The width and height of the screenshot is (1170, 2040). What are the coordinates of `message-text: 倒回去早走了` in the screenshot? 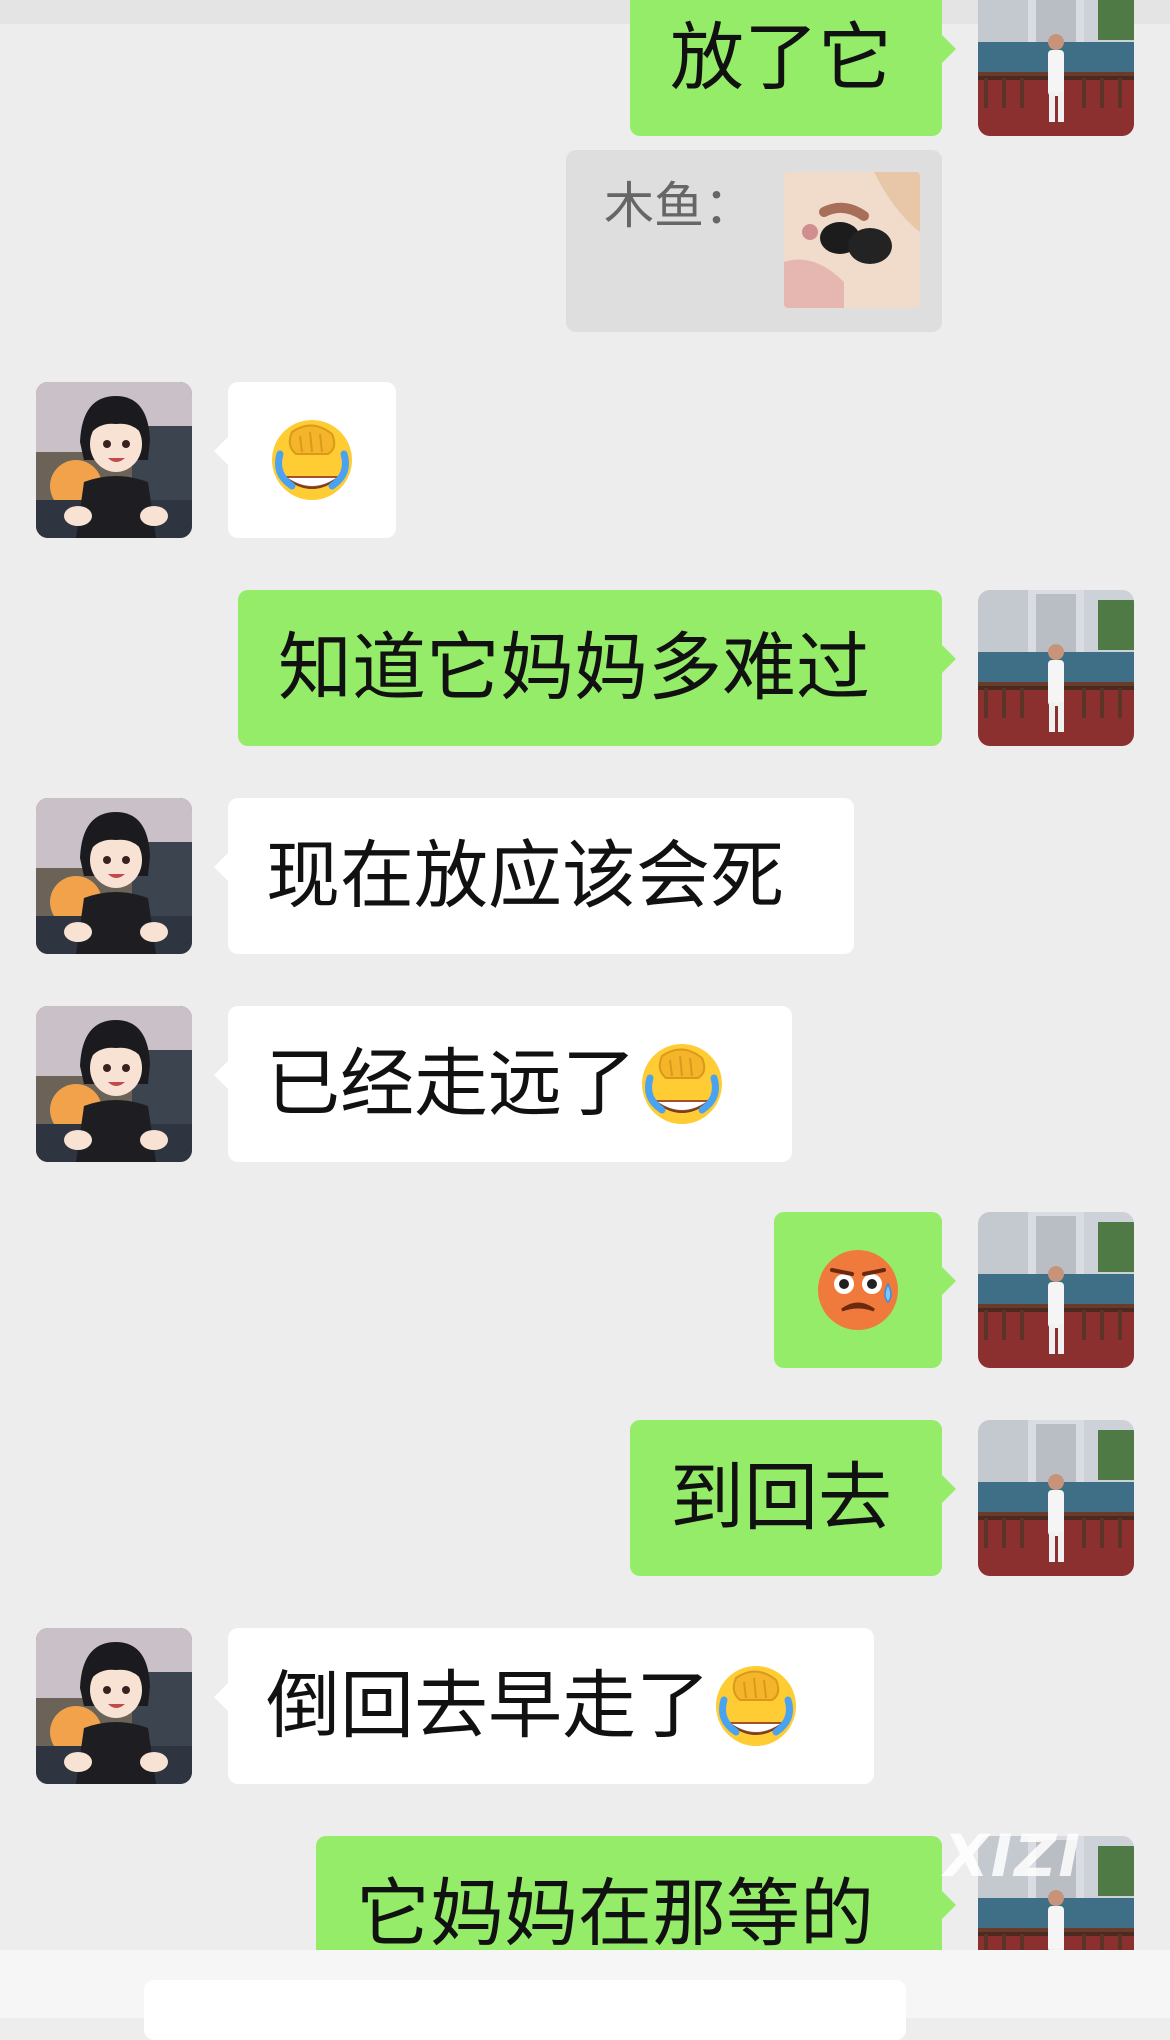 It's located at (488, 1706).